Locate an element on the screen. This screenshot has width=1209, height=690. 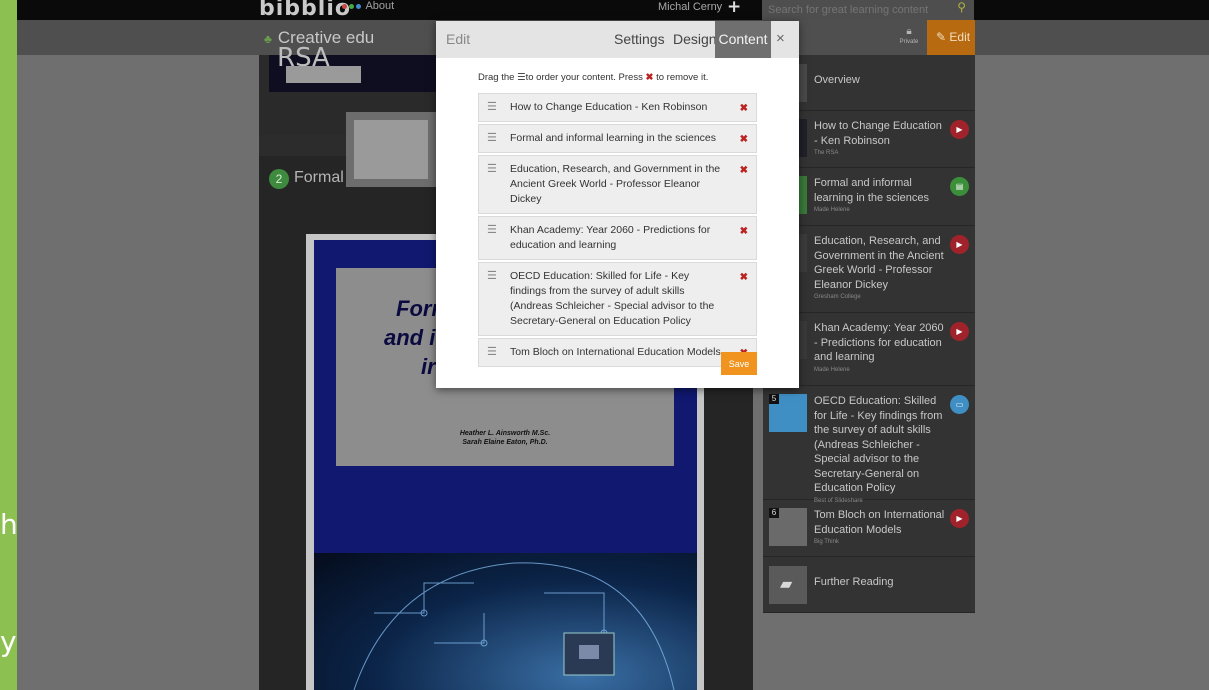
item-thumbnail: 5 is located at coordinates (788, 413).